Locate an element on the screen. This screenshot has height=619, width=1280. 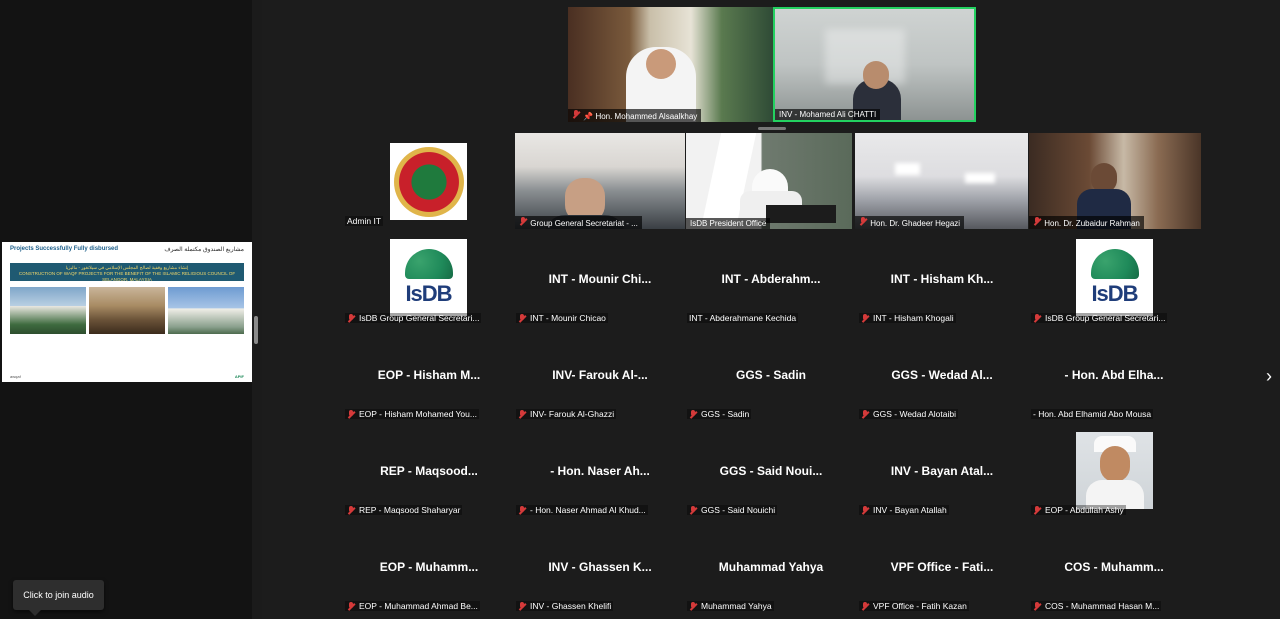
video-tile: Hon. Dr. Ghadeer Hegazi is located at coordinates (941, 181).